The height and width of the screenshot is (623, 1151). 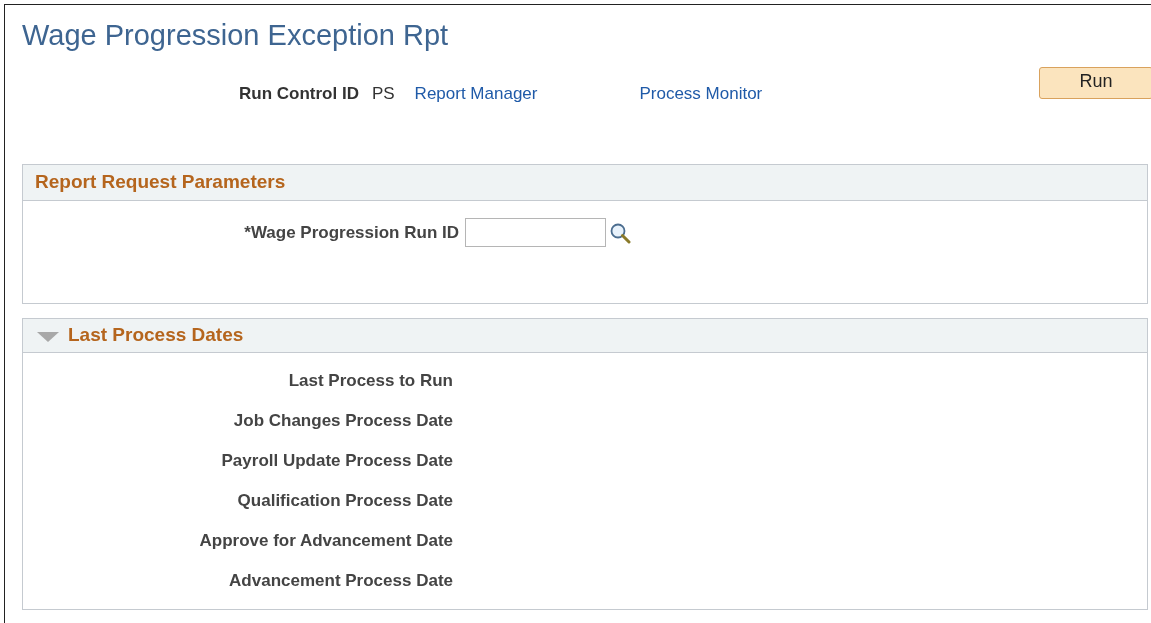 I want to click on field-label: *Wage Progression Run ID, so click(x=351, y=232).